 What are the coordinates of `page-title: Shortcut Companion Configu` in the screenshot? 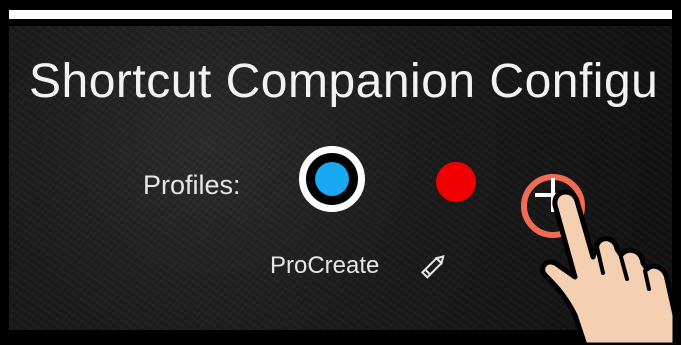 It's located at (344, 81).